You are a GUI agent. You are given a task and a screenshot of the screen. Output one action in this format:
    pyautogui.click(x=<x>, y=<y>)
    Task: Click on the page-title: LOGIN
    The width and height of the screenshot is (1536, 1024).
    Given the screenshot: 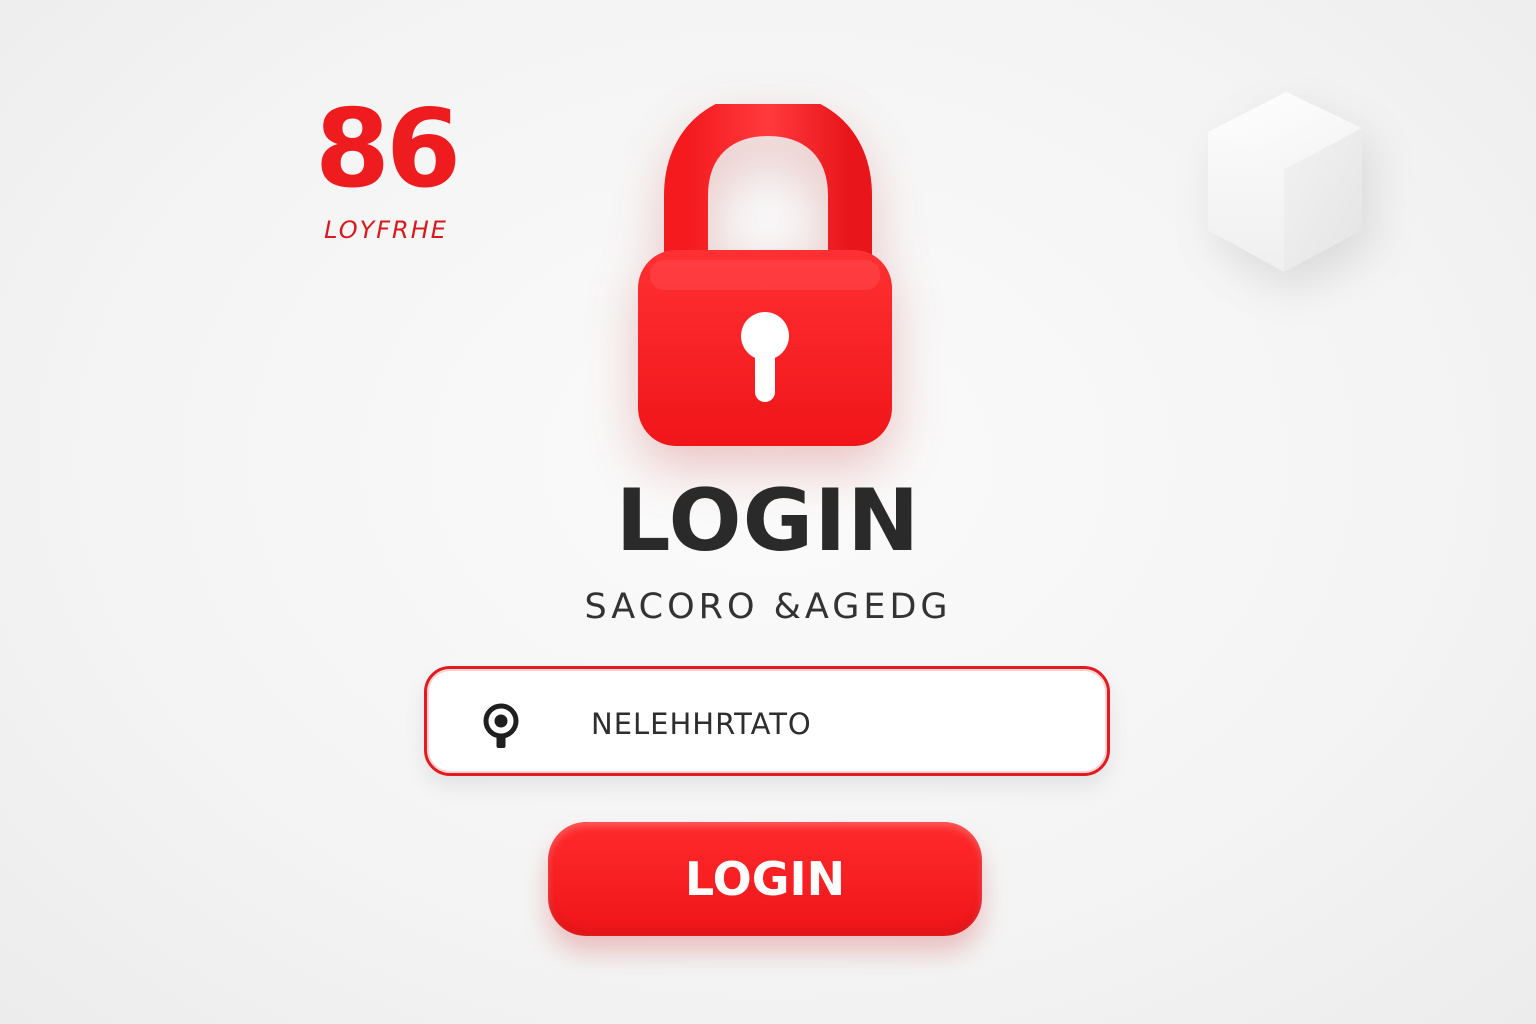 What is the action you would take?
    pyautogui.click(x=768, y=521)
    